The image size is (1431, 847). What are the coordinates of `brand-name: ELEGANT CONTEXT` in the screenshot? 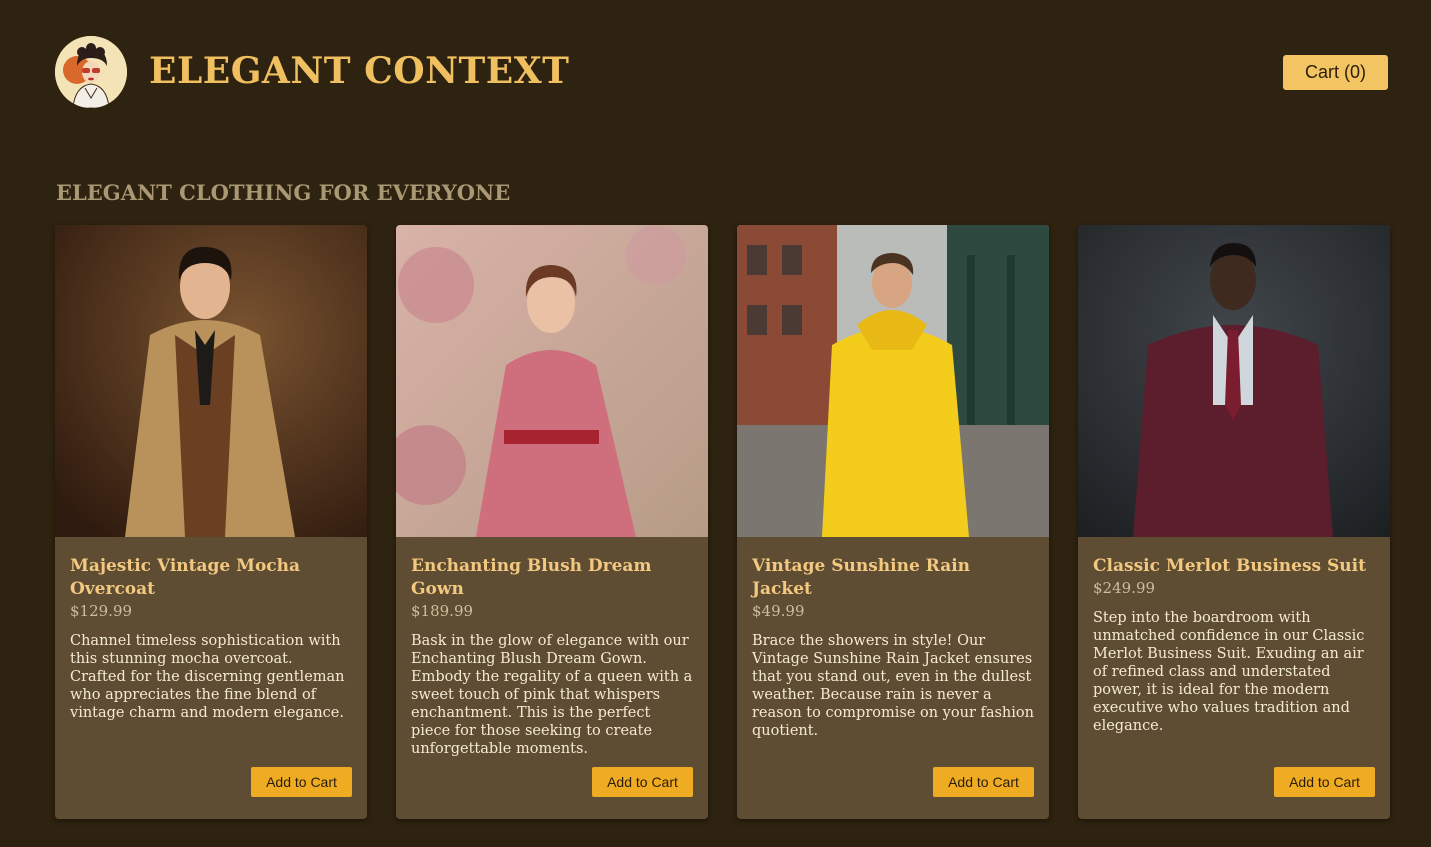 It's located at (359, 71).